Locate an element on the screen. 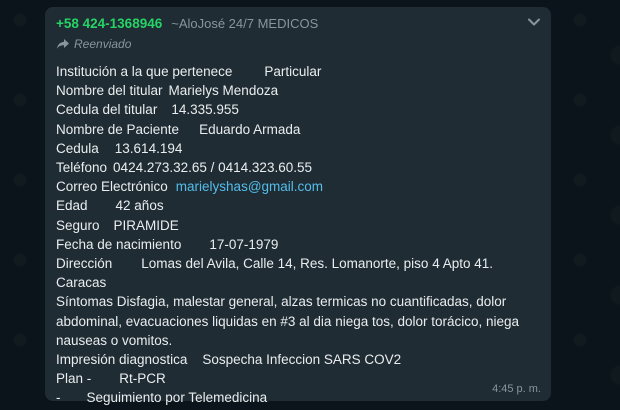 The height and width of the screenshot is (410, 620). forwarded-indicator: Reenviado is located at coordinates (298, 44).